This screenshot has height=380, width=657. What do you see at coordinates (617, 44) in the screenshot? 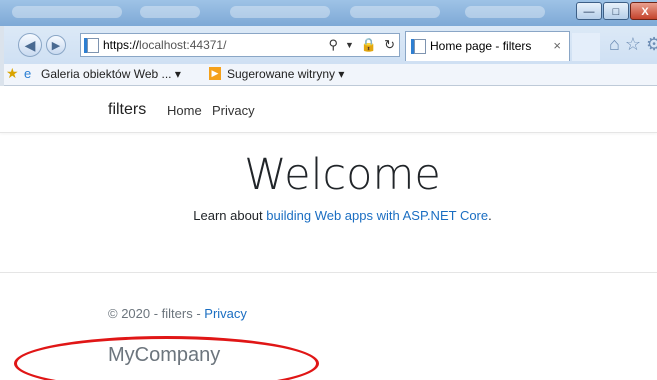
I see `home-icon: ⌂` at bounding box center [617, 44].